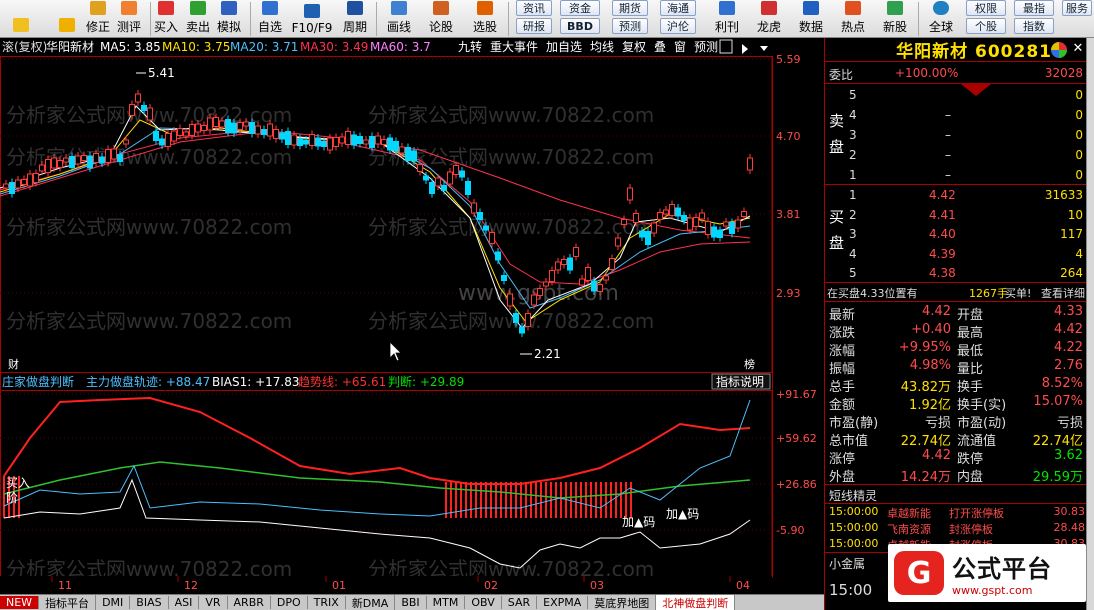  I want to click on sell-level-row: 1 – 0, so click(956, 175).